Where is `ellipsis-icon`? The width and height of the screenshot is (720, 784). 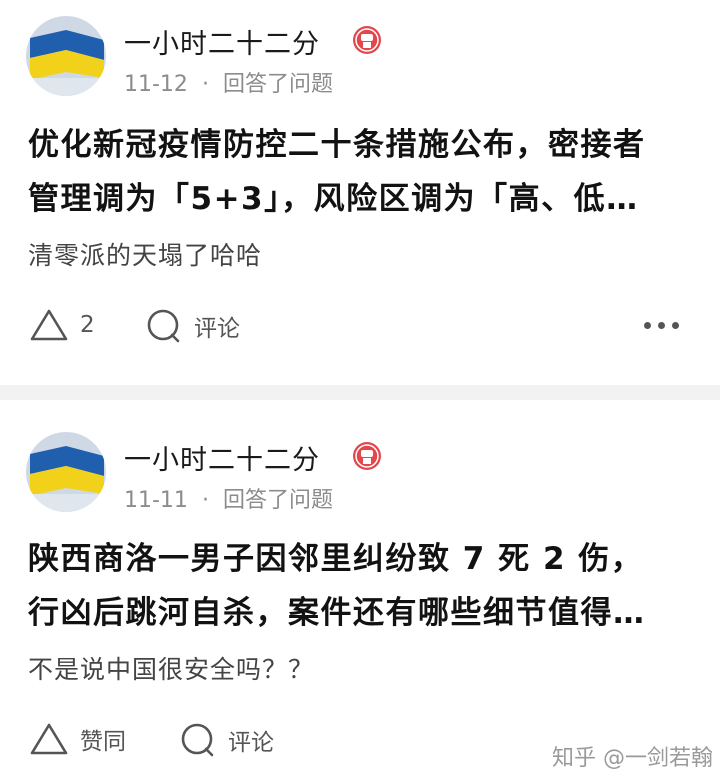 ellipsis-icon is located at coordinates (647, 325).